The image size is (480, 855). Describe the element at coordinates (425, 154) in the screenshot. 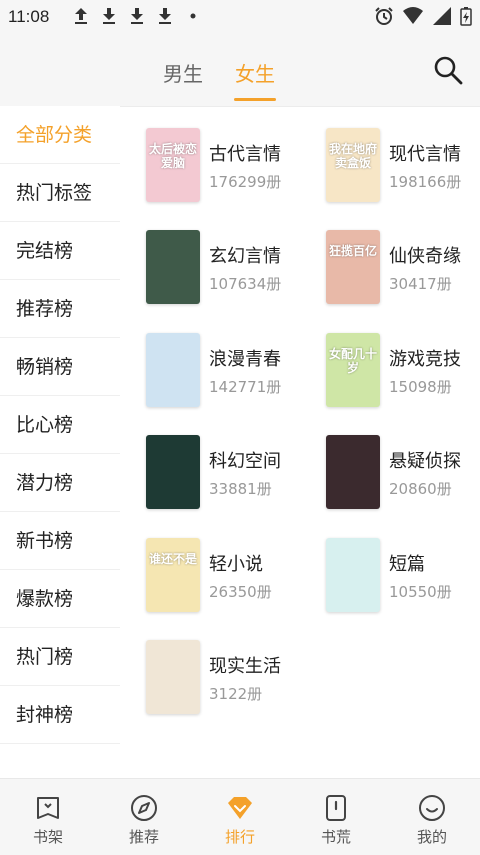

I see `category-name: 现代言情` at that location.